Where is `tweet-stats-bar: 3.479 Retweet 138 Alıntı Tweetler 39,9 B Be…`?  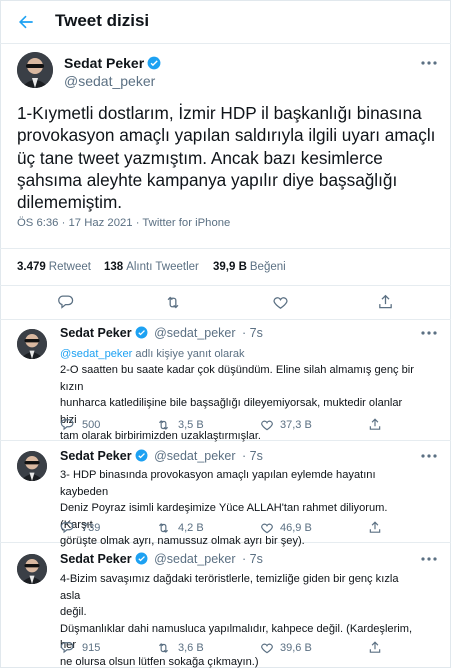
tweet-stats-bar: 3.479 Retweet 138 Alıntı Tweetler 39,9 B Be… is located at coordinates (225, 267).